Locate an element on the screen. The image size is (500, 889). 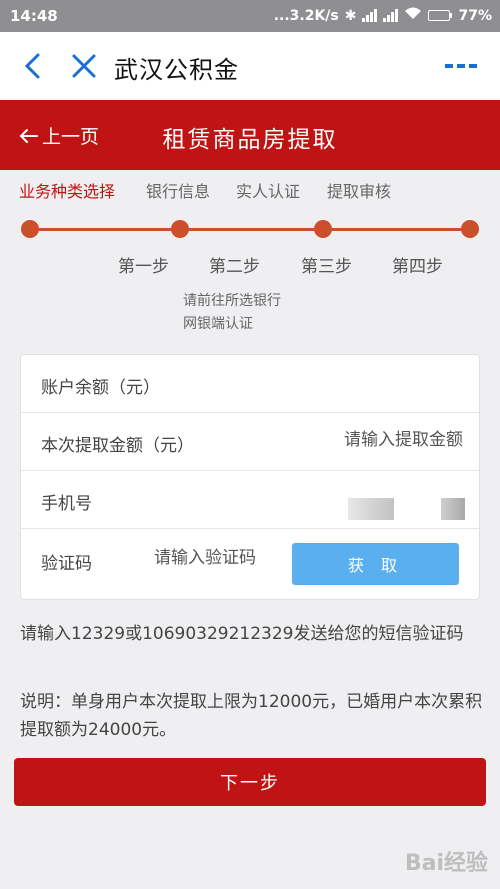
step-progress is located at coordinates (250, 228).